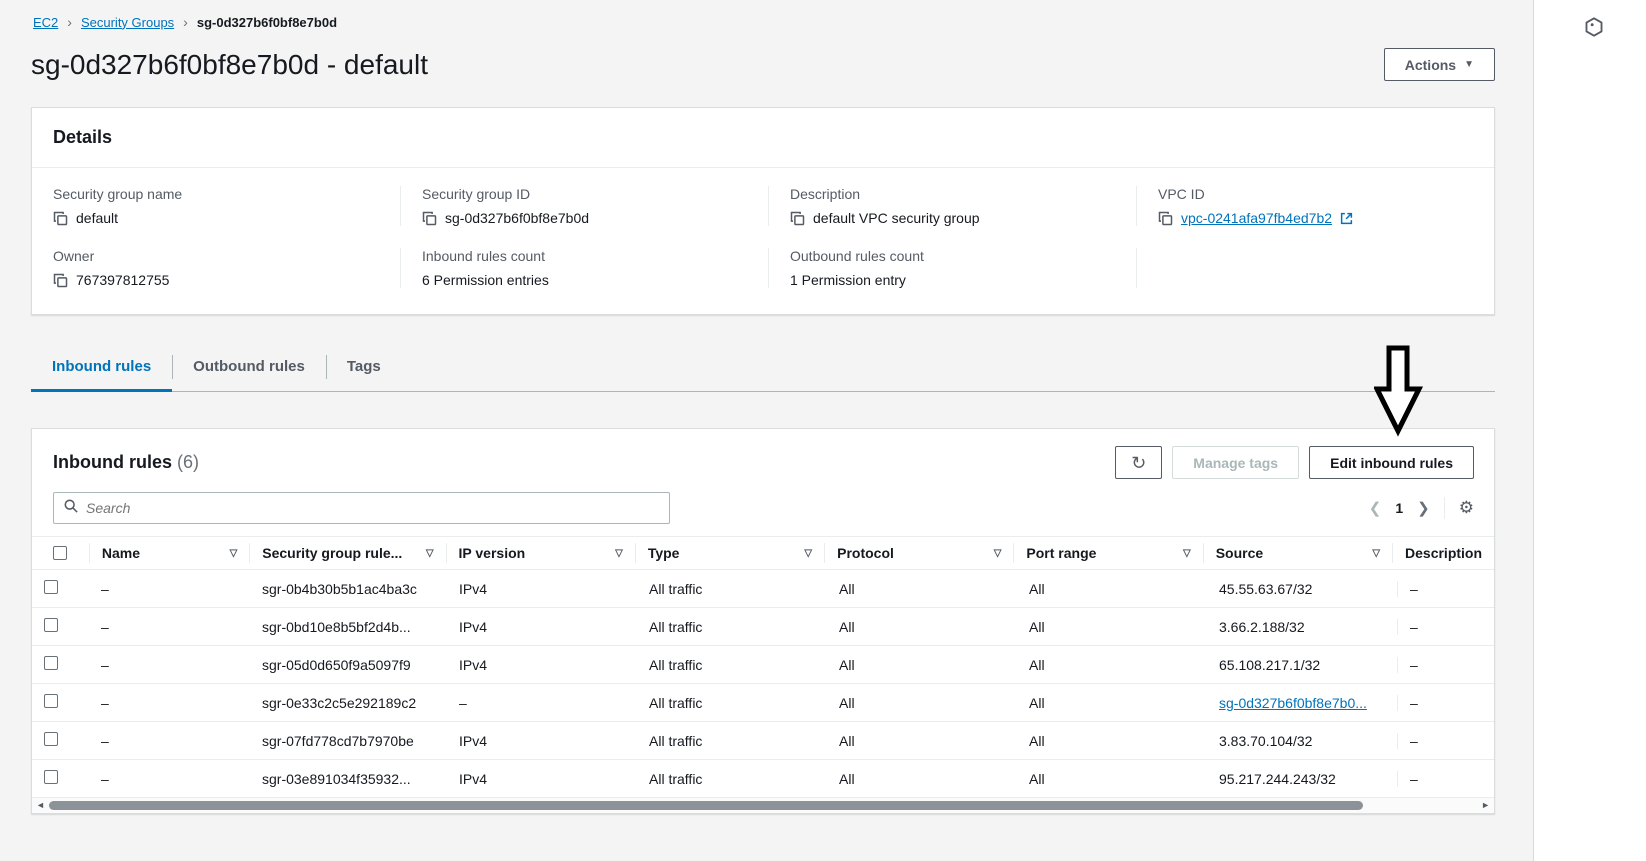 The width and height of the screenshot is (1646, 861). What do you see at coordinates (1485, 805) in the screenshot?
I see `scroll-right-icon: ►` at bounding box center [1485, 805].